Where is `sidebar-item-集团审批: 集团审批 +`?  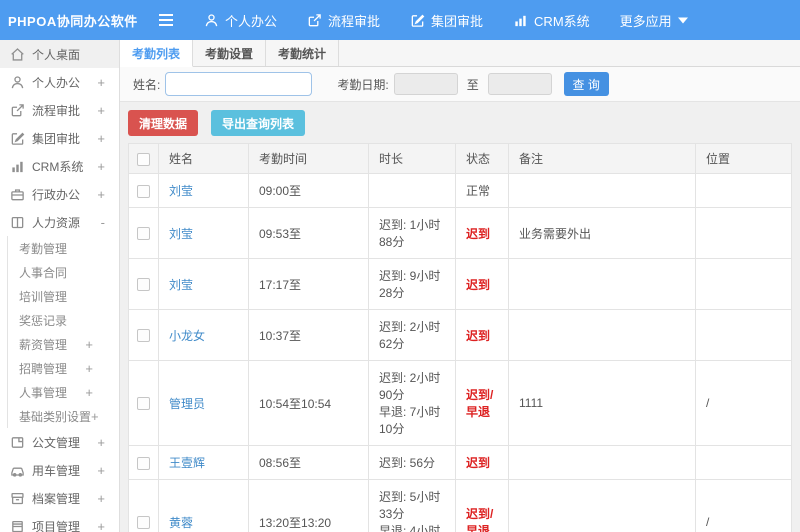 sidebar-item-集团审批: 集团审批 + is located at coordinates (59, 138).